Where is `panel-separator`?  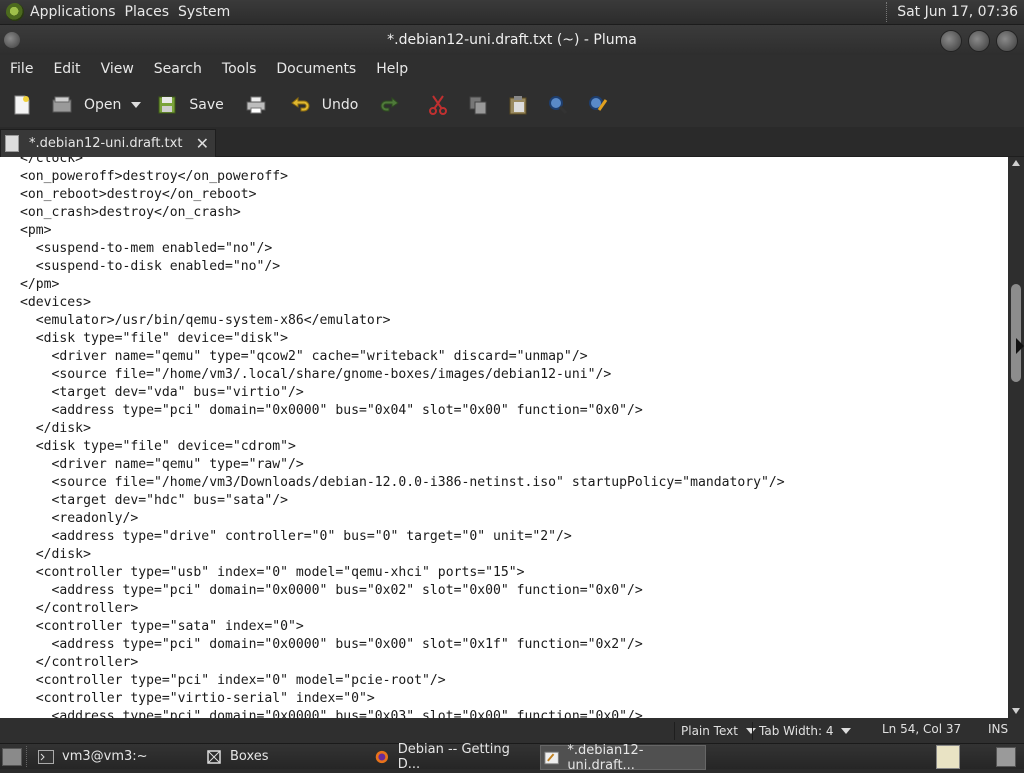
panel-separator is located at coordinates (27, 756).